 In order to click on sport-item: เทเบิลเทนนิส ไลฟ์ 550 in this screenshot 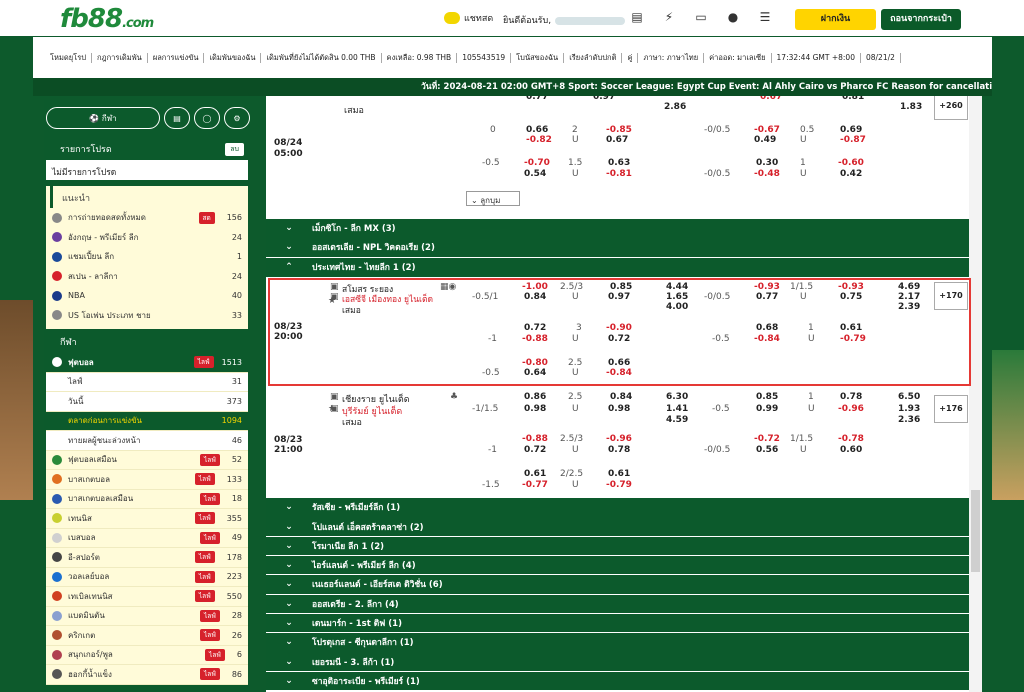, I will do `click(147, 597)`.